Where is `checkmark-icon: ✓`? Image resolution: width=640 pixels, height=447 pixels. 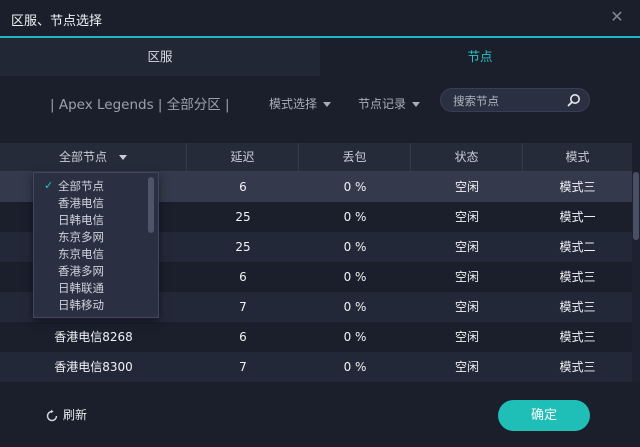
checkmark-icon: ✓ is located at coordinates (49, 185).